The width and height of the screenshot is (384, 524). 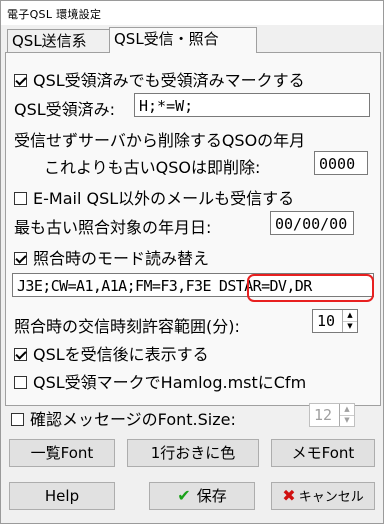 I want to click on show-after-label: QSLを受信後に表示する, so click(x=121, y=354).